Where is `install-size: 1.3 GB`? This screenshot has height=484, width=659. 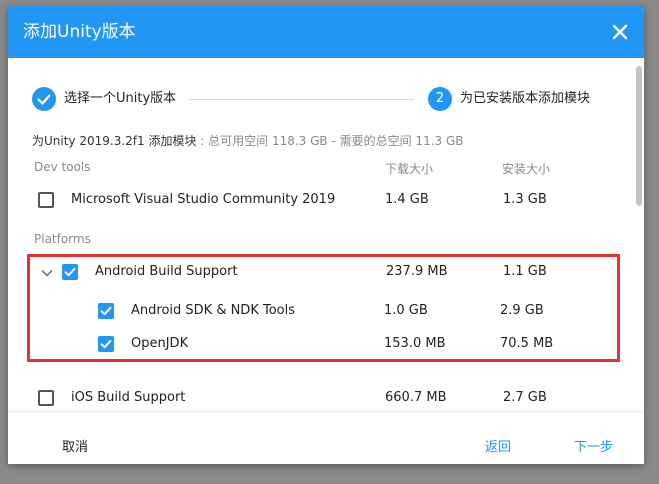 install-size: 1.3 GB is located at coordinates (525, 199).